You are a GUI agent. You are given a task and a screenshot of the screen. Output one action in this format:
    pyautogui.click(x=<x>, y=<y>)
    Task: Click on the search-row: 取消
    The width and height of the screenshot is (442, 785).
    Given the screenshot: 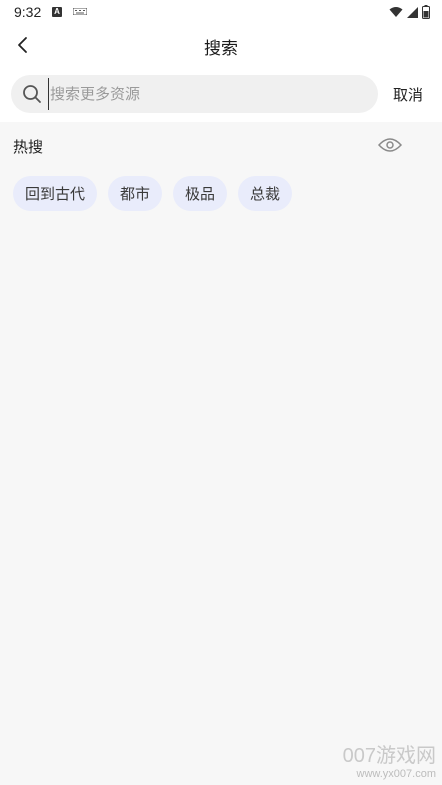 What is the action you would take?
    pyautogui.click(x=221, y=94)
    